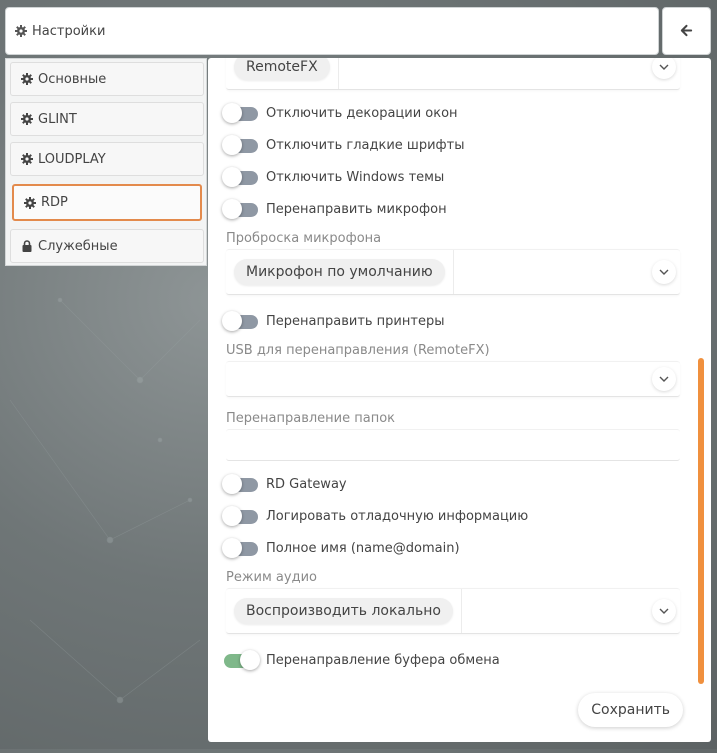 The height and width of the screenshot is (753, 717). I want to click on mic-select: Микрофон по умолчанию, so click(453, 272).